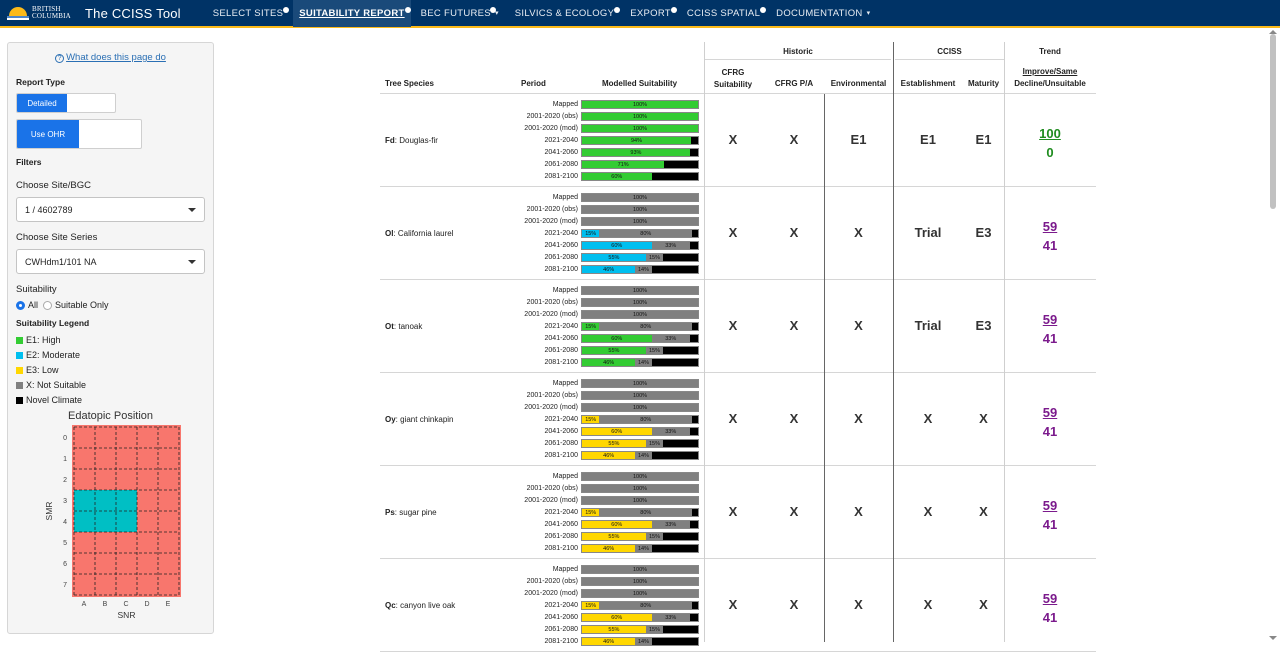 This screenshot has width=1280, height=652. What do you see at coordinates (351, 13) in the screenshot?
I see `nav-item-suitability-report: SUITABILITY REPORT` at bounding box center [351, 13].